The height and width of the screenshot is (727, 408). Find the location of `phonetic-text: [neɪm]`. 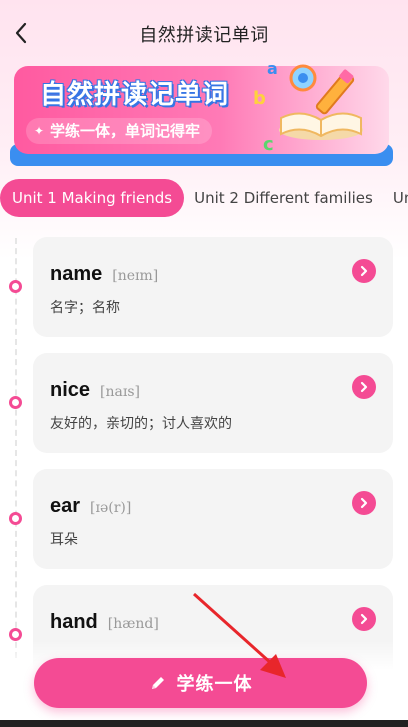

phonetic-text: [neɪm] is located at coordinates (135, 276).